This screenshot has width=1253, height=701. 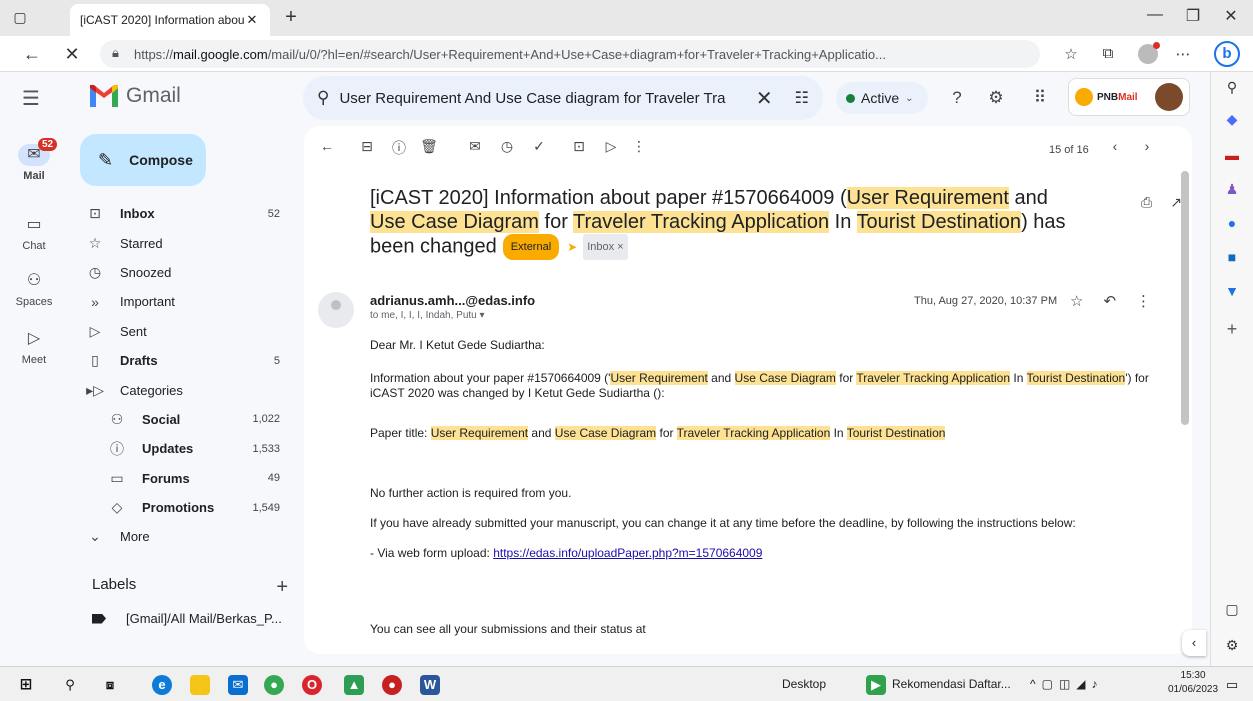 I want to click on label-icon: ▷, so click(x=611, y=146).